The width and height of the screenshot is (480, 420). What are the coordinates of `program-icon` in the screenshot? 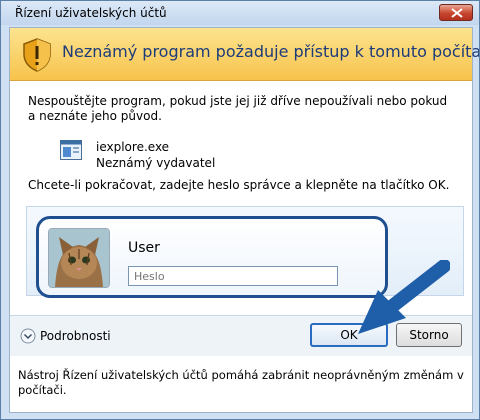 It's located at (71, 150).